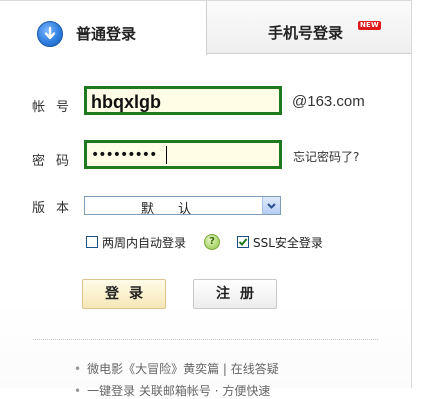 The image size is (424, 399). What do you see at coordinates (144, 242) in the screenshot?
I see `auto-login-label: 两周内自动登录` at bounding box center [144, 242].